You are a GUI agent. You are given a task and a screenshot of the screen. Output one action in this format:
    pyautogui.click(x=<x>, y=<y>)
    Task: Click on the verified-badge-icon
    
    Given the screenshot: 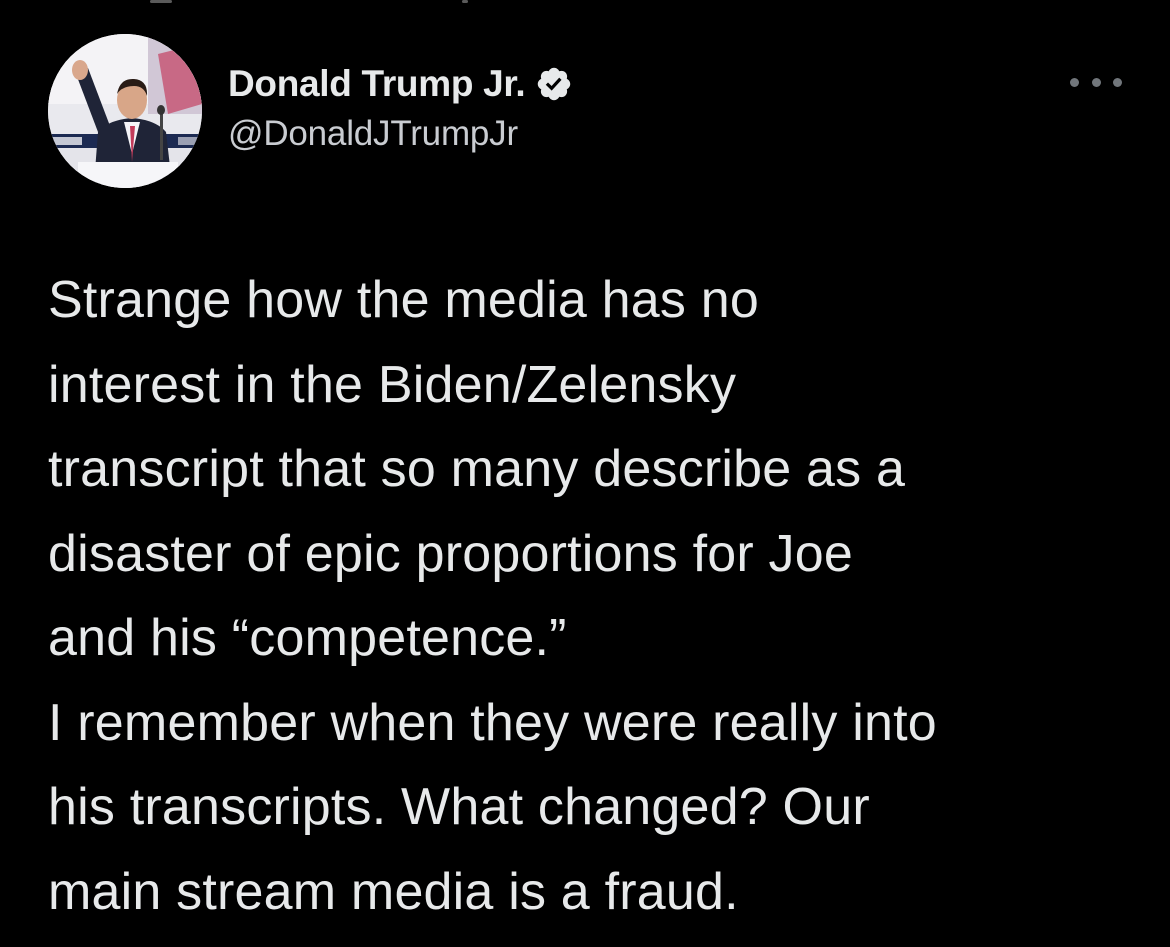 What is the action you would take?
    pyautogui.click(x=554, y=84)
    